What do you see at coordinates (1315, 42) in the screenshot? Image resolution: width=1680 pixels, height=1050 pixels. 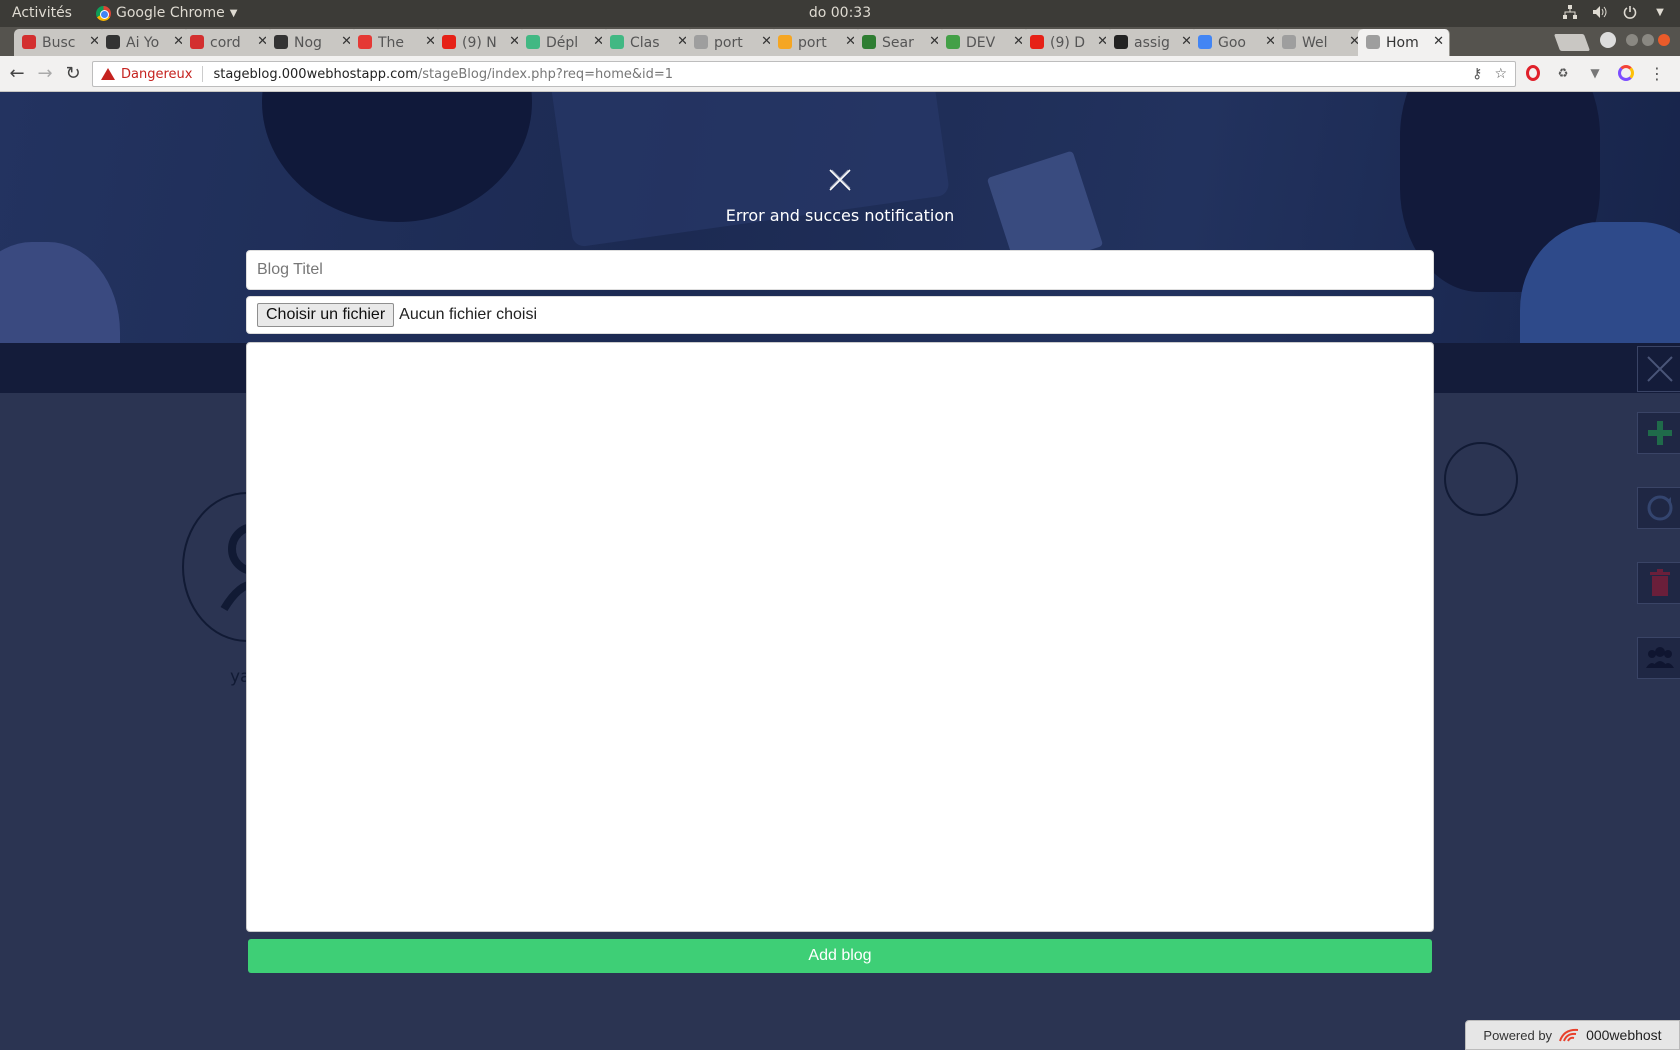 I see `tab-label: Wel` at bounding box center [1315, 42].